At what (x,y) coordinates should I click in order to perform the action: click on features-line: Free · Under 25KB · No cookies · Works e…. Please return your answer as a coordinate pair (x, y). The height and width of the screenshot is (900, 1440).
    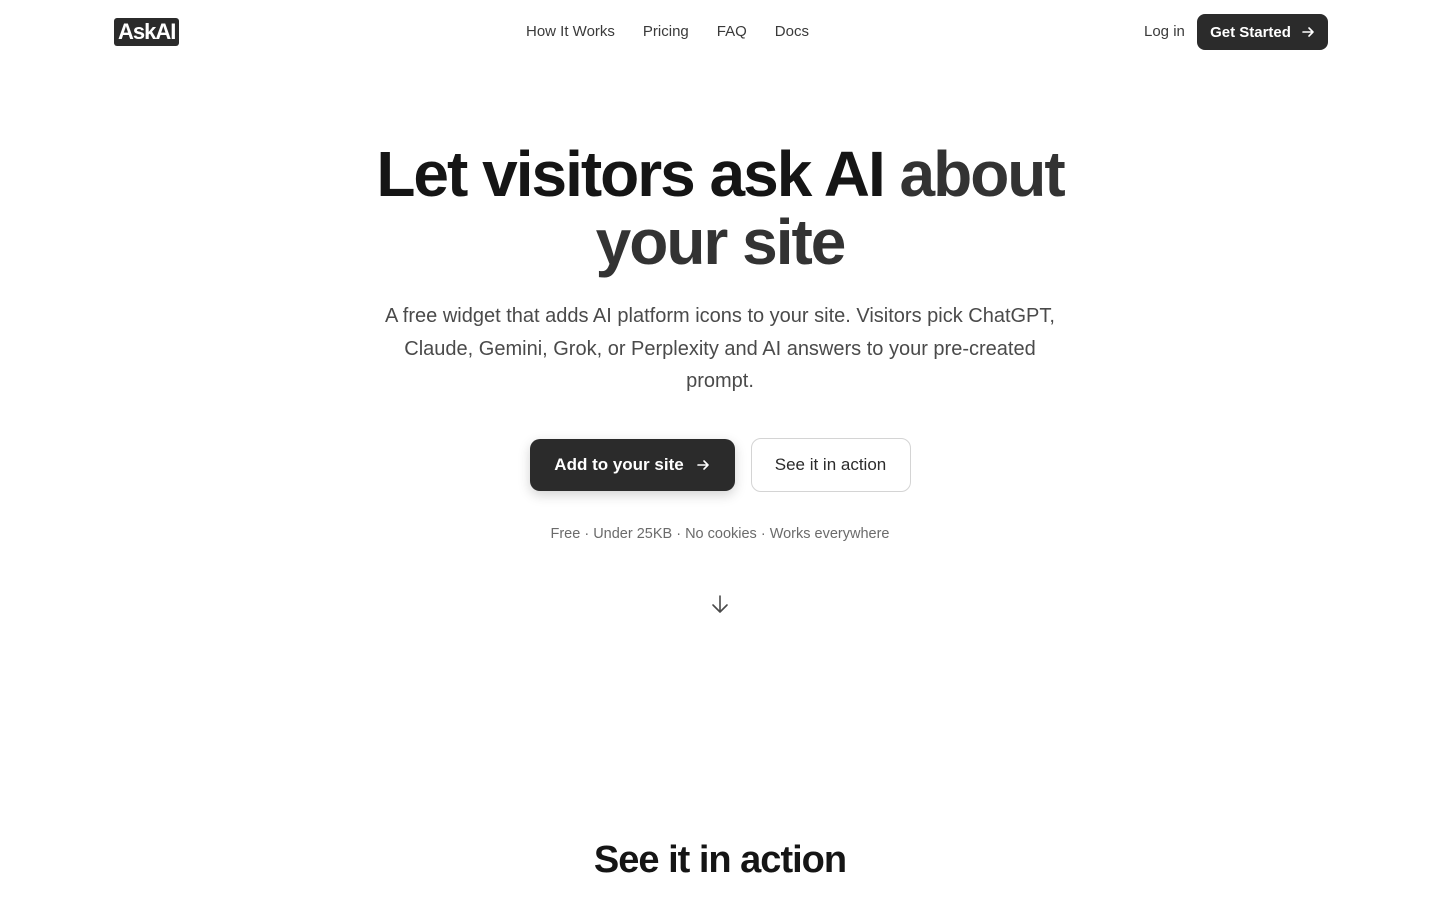
    Looking at the image, I should click on (720, 534).